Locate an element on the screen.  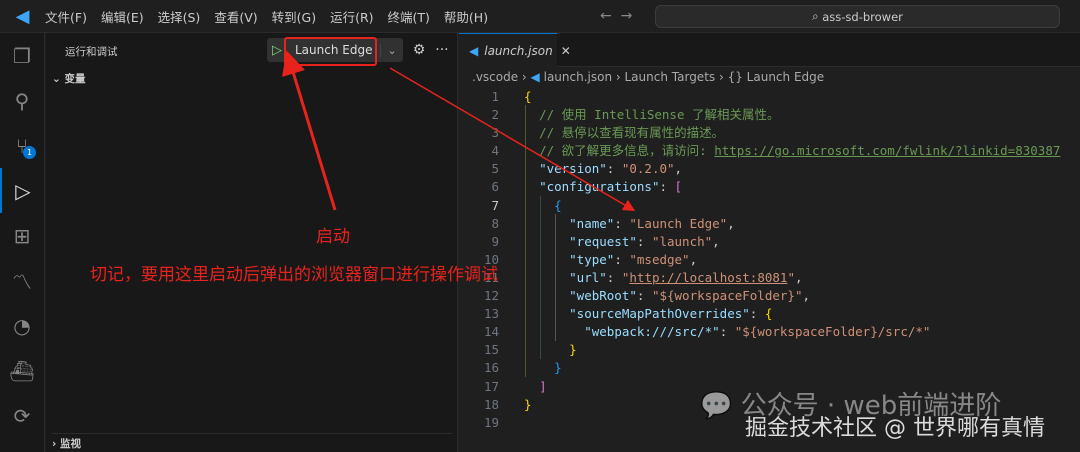
annotation-start: 启动 is located at coordinates (333, 237).